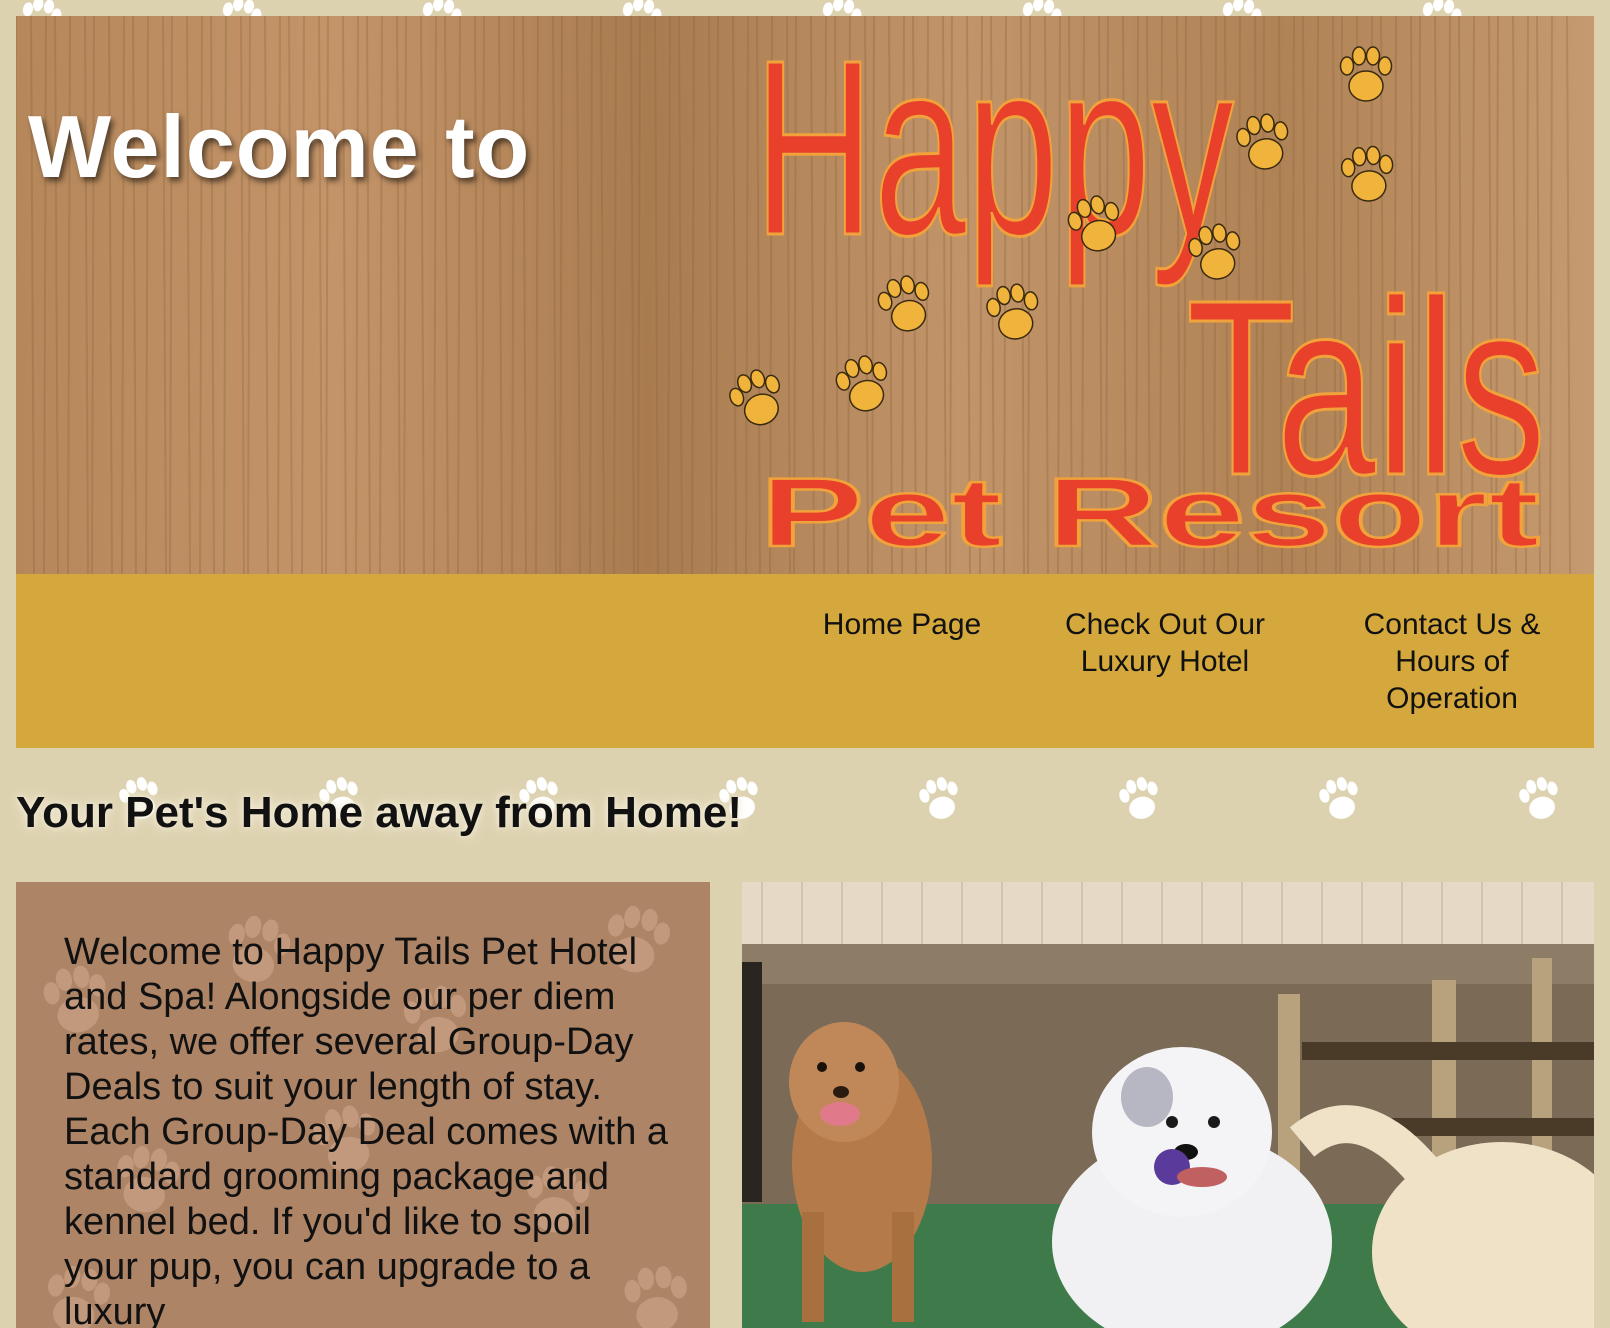 The image size is (1610, 1328). Describe the element at coordinates (902, 624) in the screenshot. I see `nav-home-page: Home Page` at that location.